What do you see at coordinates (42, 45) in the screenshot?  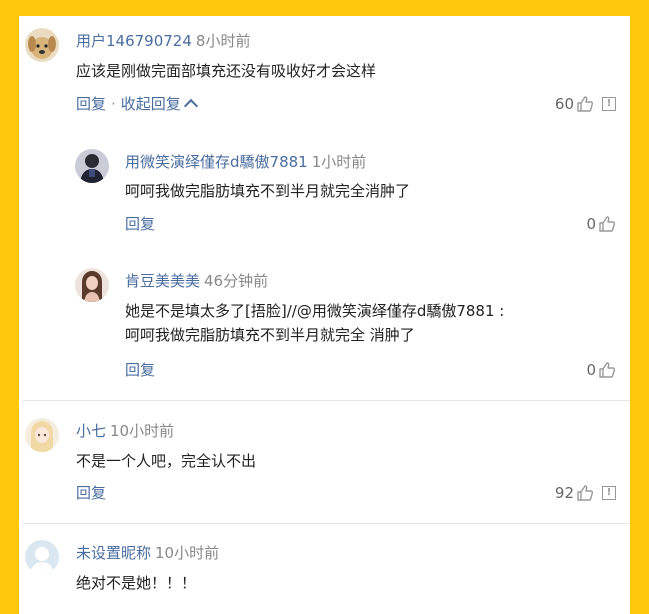 I see `dog-avatar` at bounding box center [42, 45].